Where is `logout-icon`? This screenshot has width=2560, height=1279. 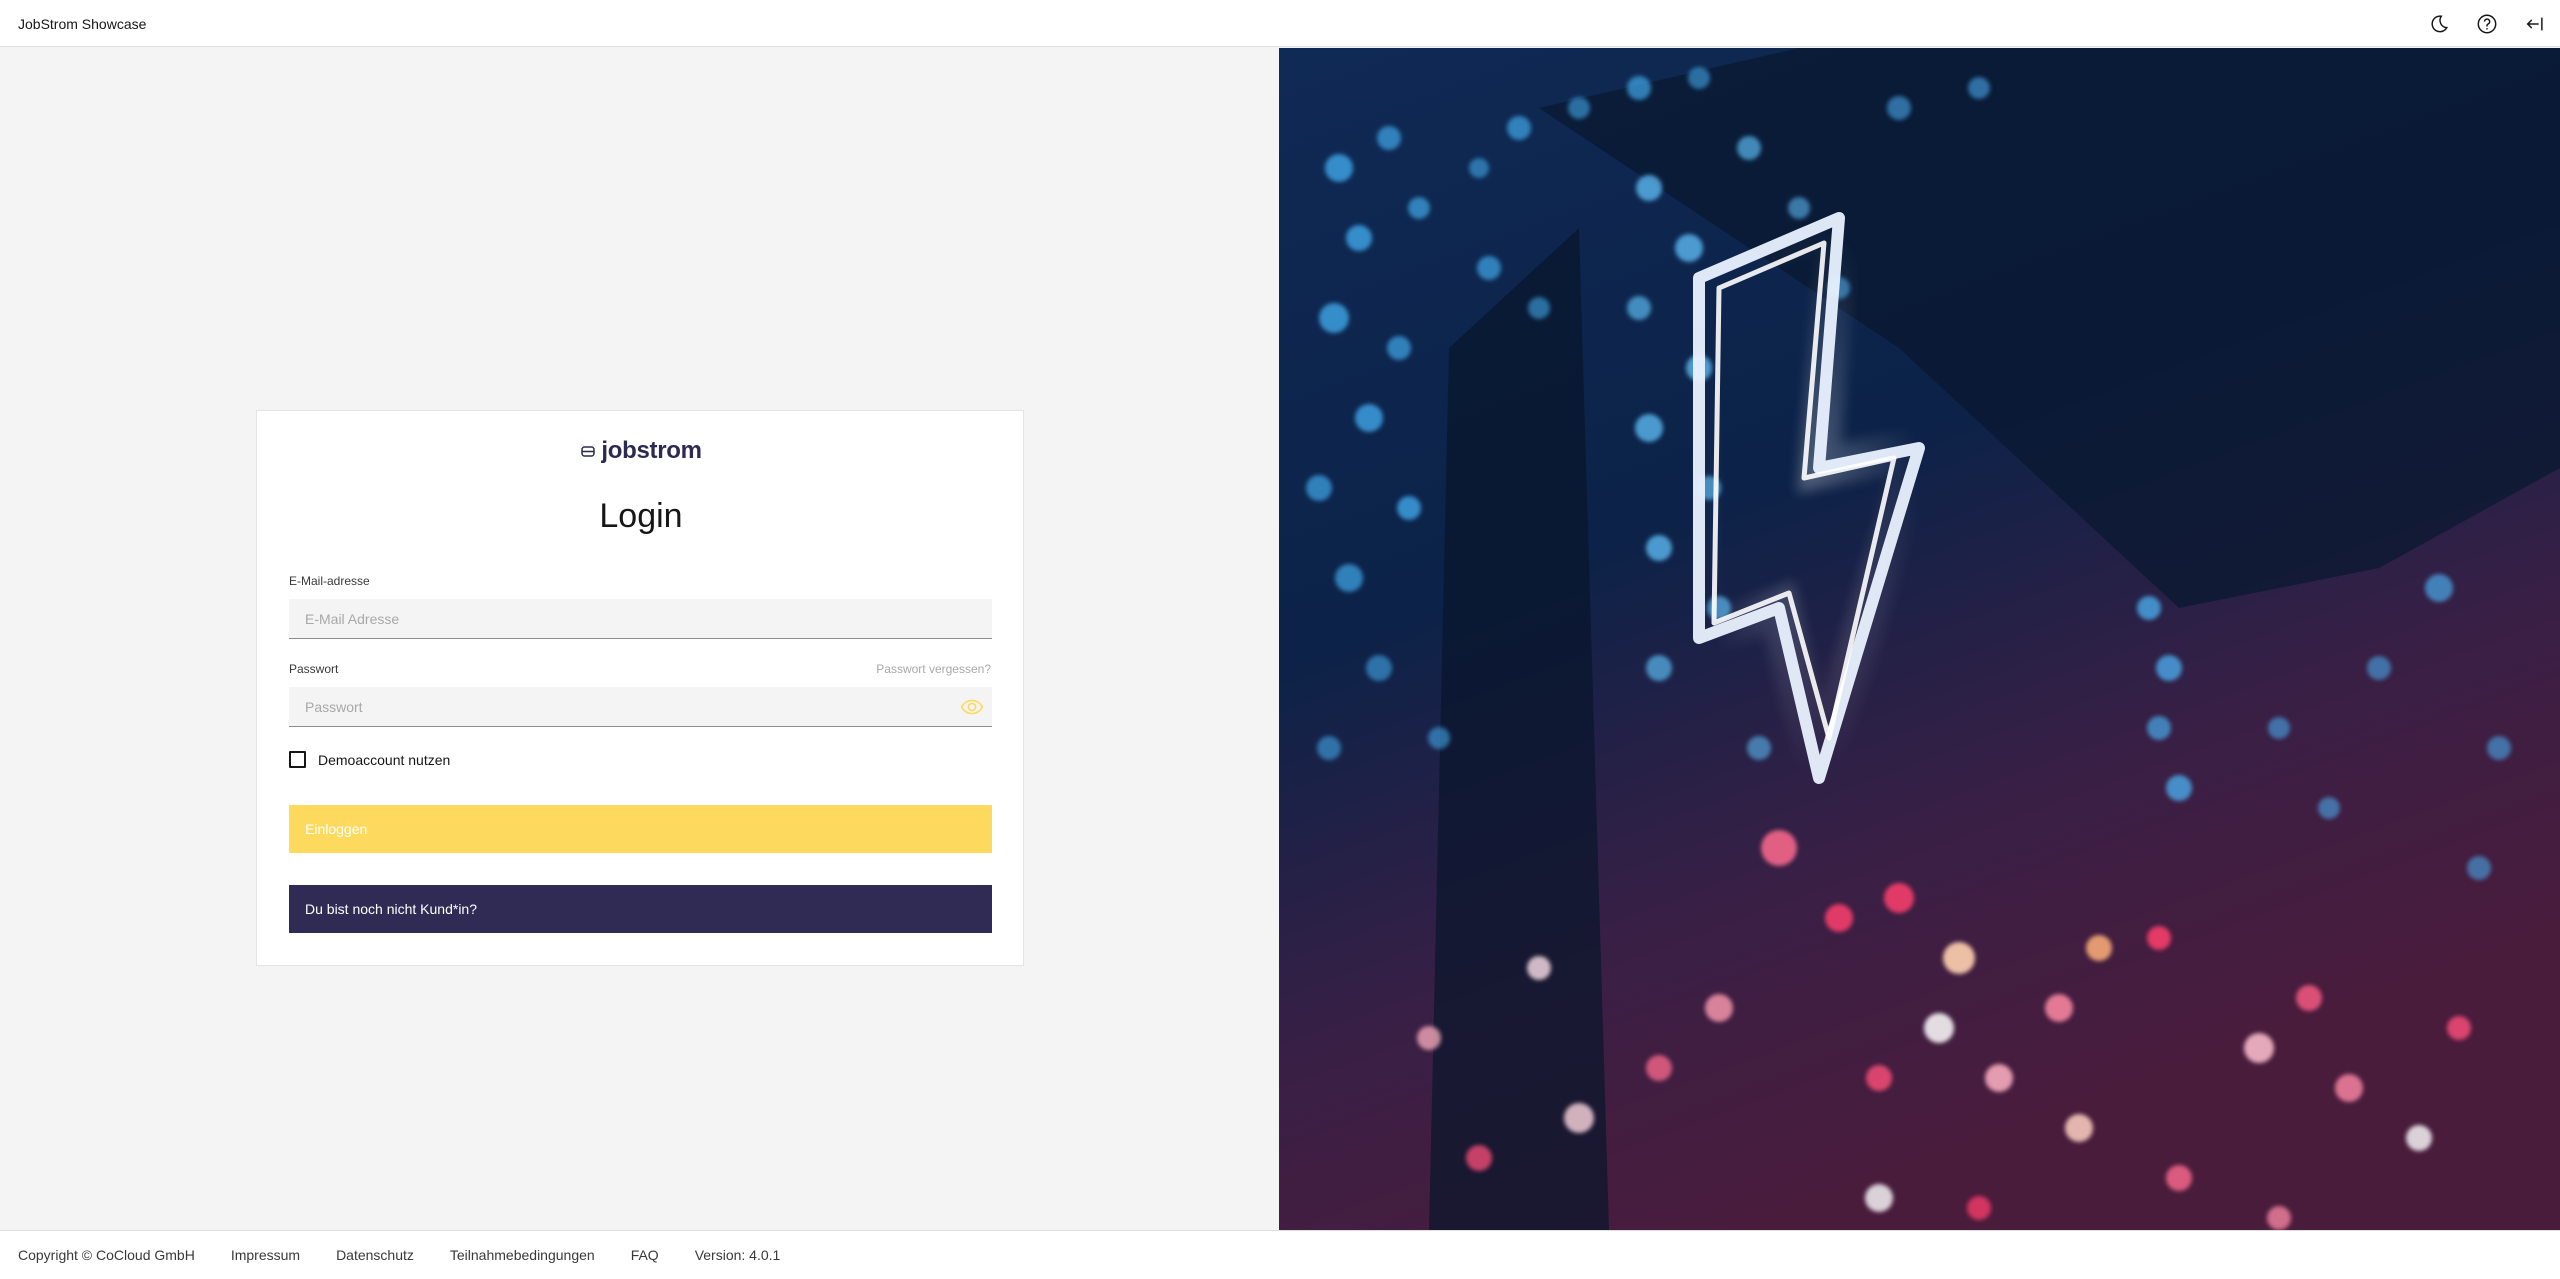
logout-icon is located at coordinates (2534, 24).